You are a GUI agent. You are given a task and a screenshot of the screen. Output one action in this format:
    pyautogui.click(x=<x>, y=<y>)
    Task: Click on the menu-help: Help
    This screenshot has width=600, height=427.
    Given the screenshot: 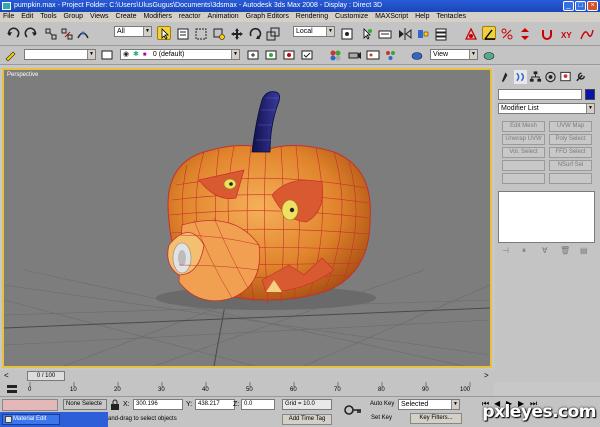 What is the action you would take?
    pyautogui.click(x=422, y=16)
    